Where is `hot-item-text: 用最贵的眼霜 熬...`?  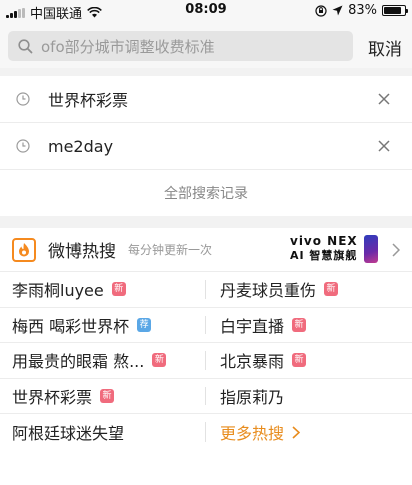 hot-item-text: 用最贵的眼霜 熬... is located at coordinates (78, 362).